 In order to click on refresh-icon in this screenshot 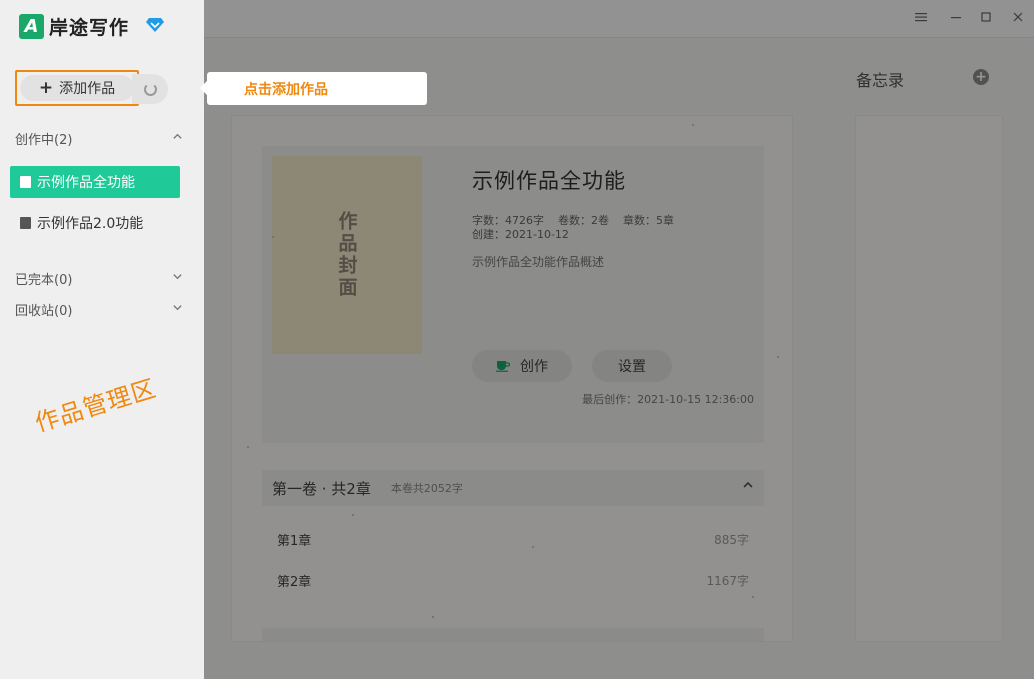, I will do `click(150, 89)`.